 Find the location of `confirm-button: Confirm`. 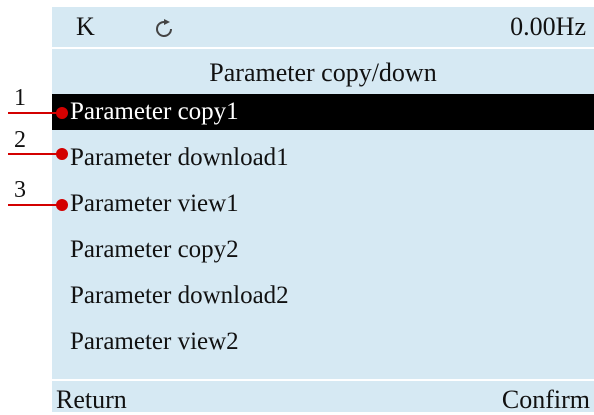

confirm-button: Confirm is located at coordinates (546, 400).